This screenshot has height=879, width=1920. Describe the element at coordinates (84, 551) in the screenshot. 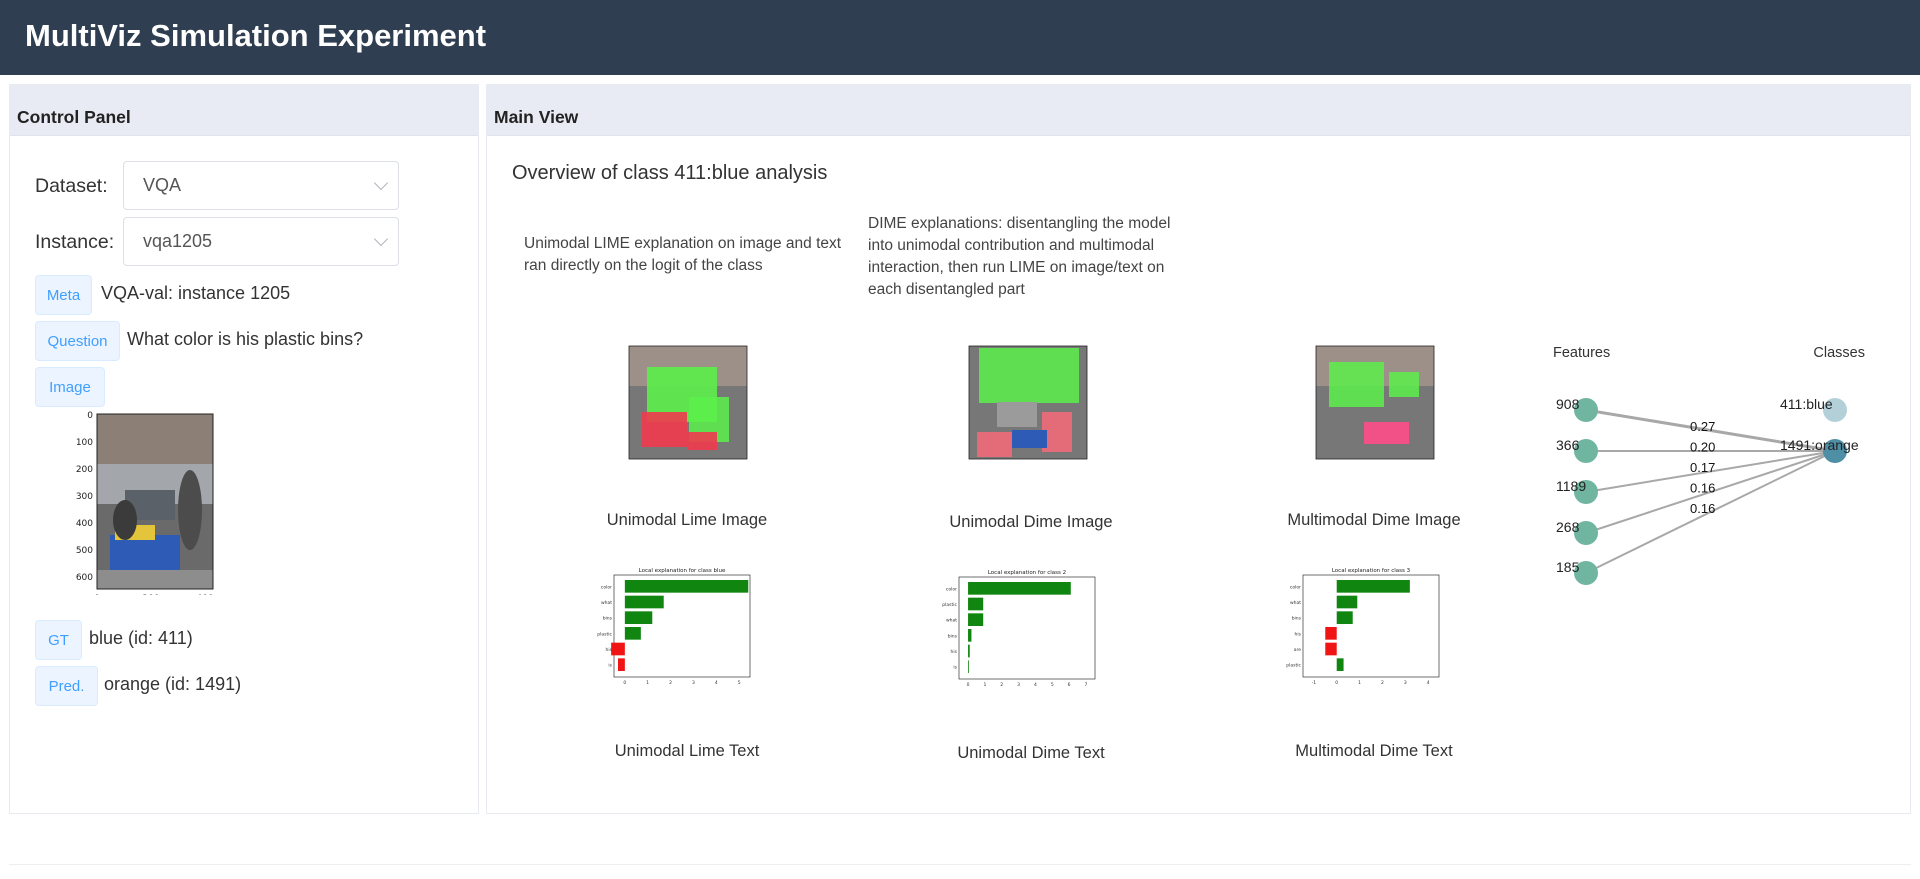

I see `image-y-tick: 500` at that location.